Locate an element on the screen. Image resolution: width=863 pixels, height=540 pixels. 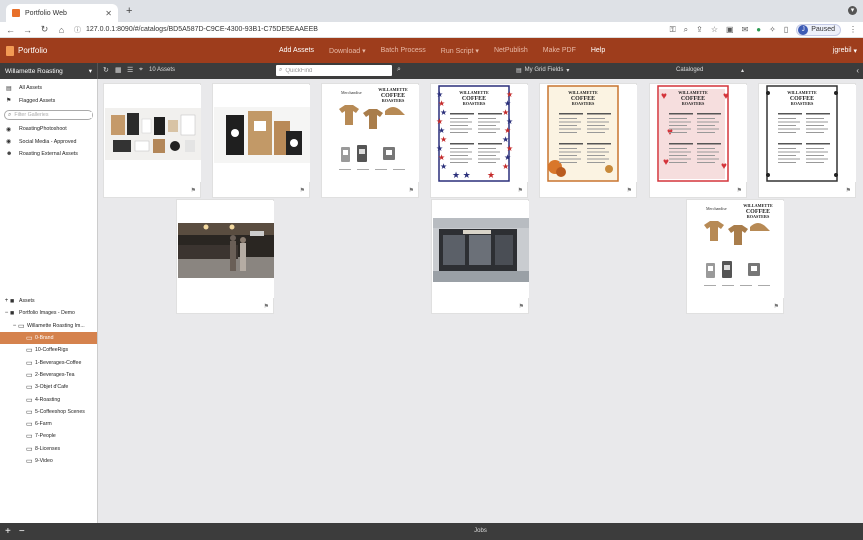
folder-item: ▭ 9-Video is located at coordinates (48, 461).